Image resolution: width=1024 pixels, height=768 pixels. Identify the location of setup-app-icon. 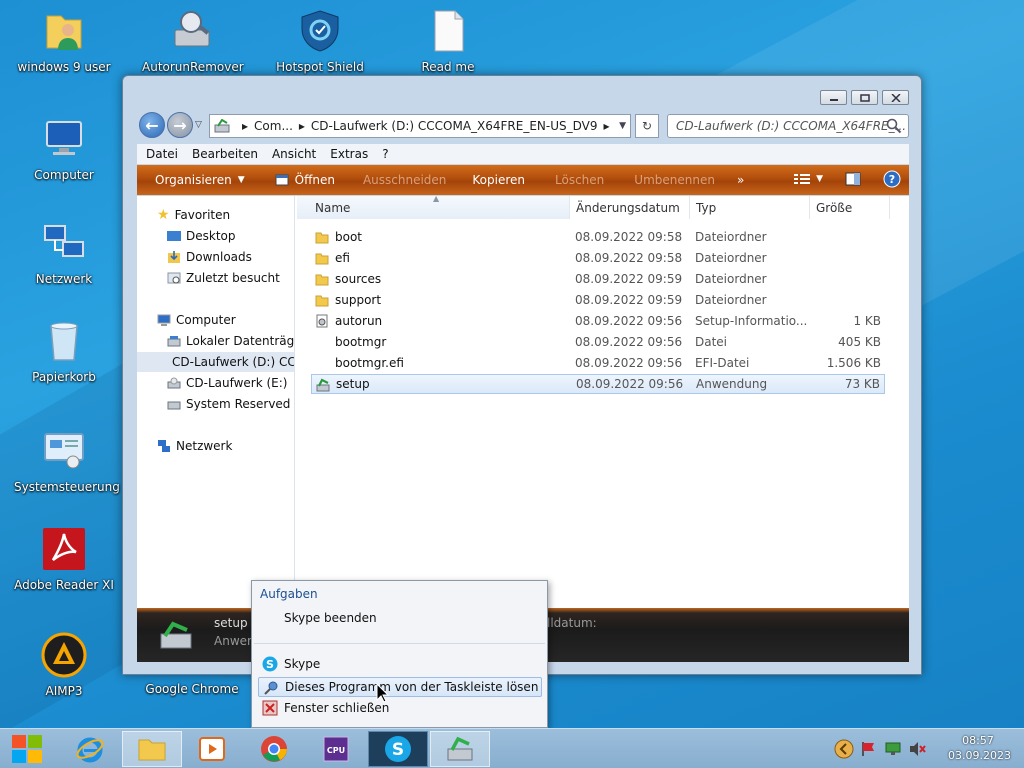
(460, 748).